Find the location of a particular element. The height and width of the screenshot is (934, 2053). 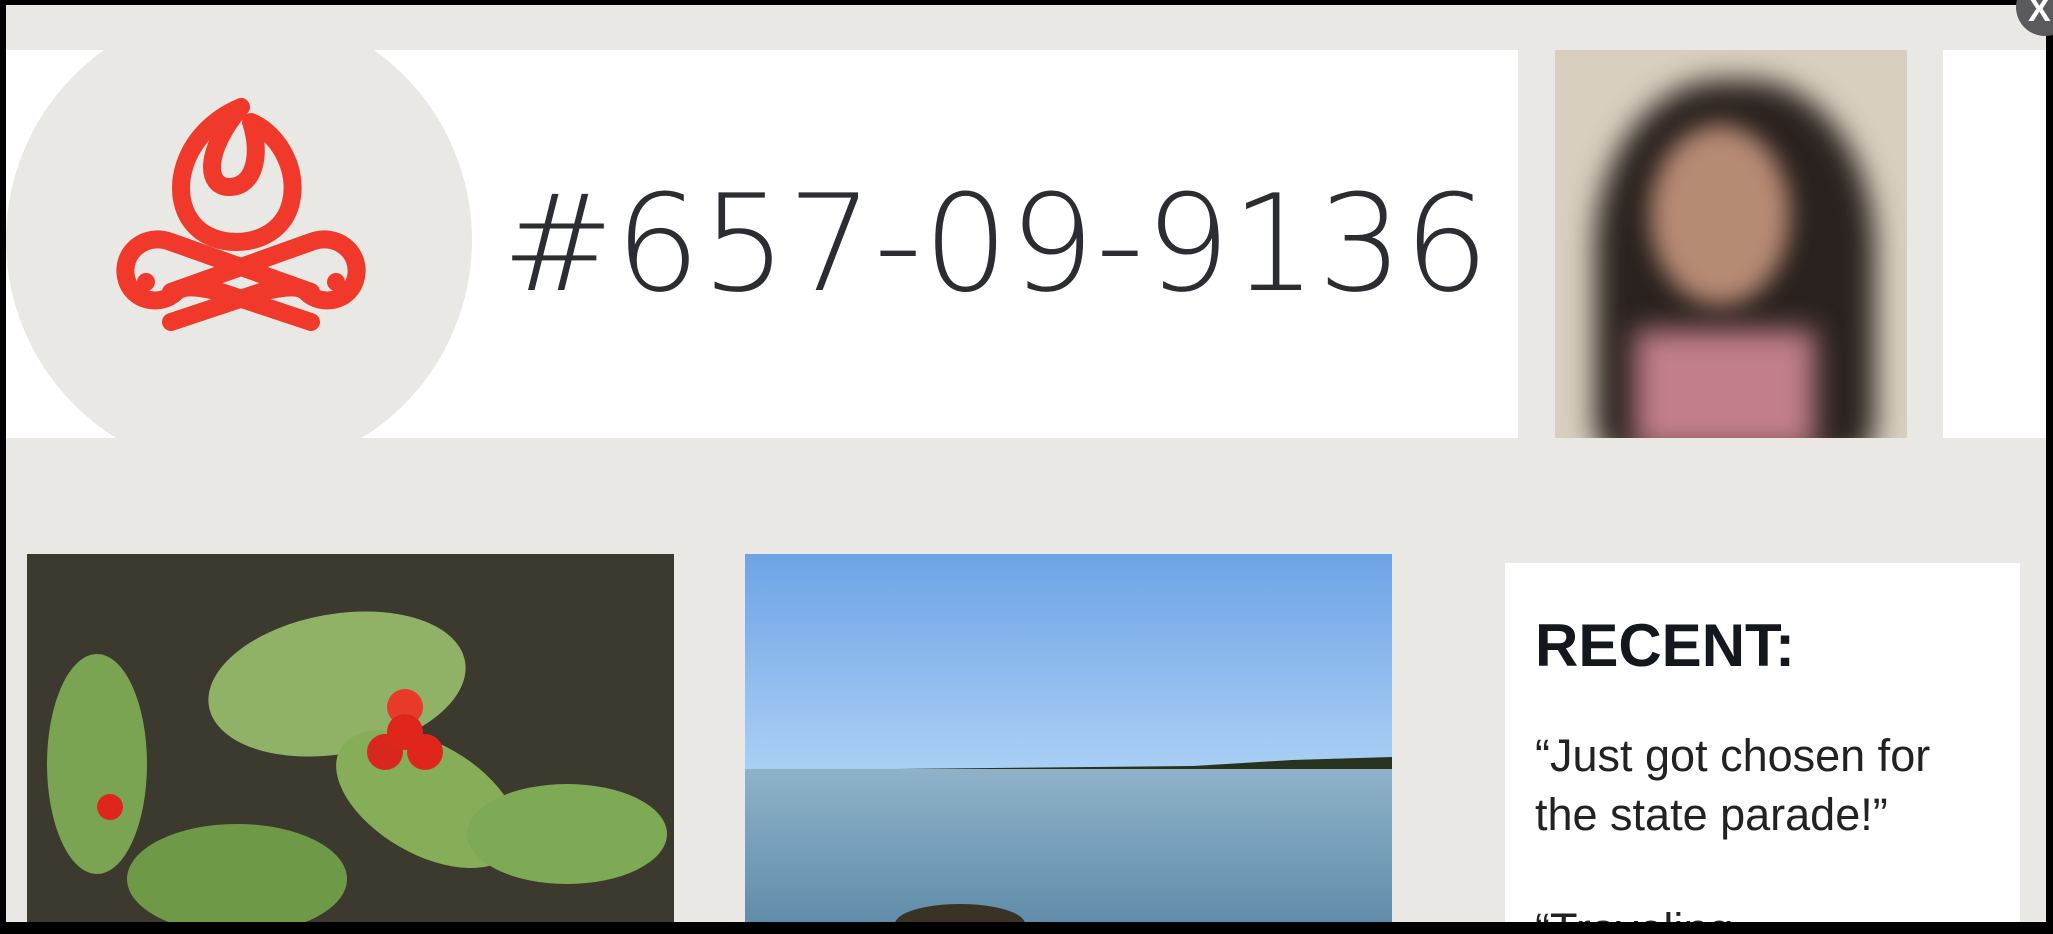

photo-berries-plant is located at coordinates (350, 738).